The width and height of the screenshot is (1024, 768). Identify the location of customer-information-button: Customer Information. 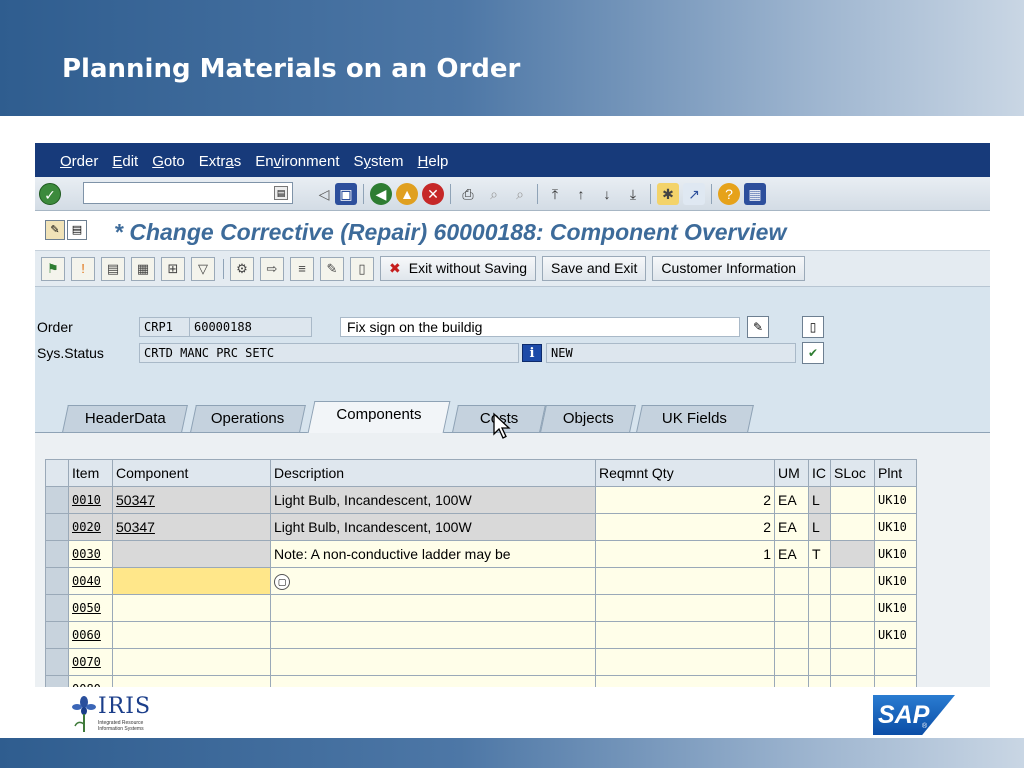
(729, 268).